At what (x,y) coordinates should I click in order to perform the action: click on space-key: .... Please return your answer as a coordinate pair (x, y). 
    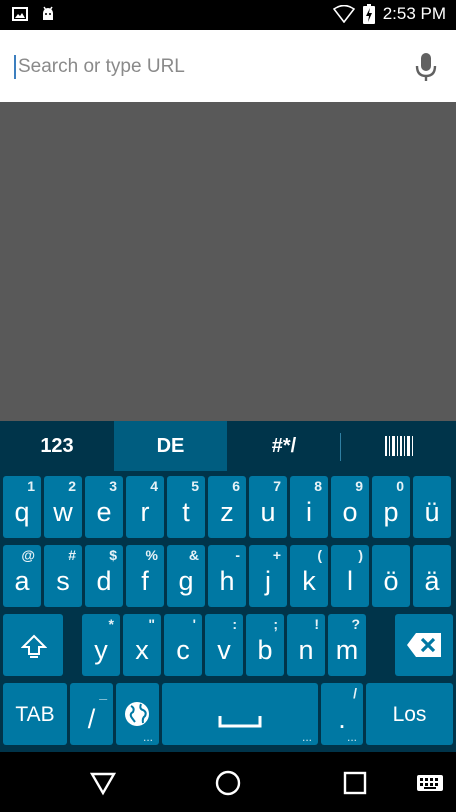
    Looking at the image, I should click on (240, 714).